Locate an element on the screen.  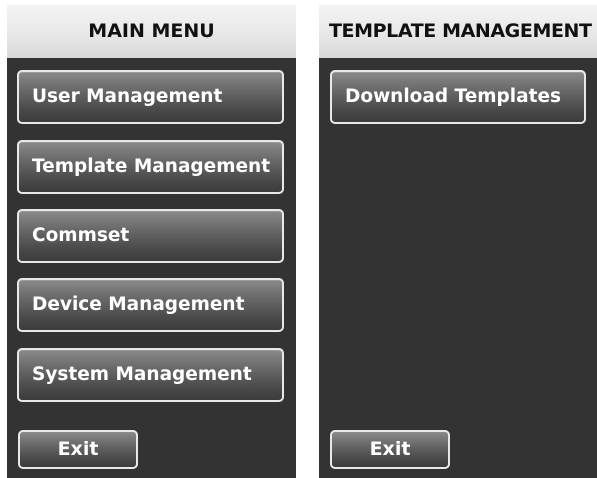
template-management-title: TEMPLATE MANAGEMENT is located at coordinates (458, 31).